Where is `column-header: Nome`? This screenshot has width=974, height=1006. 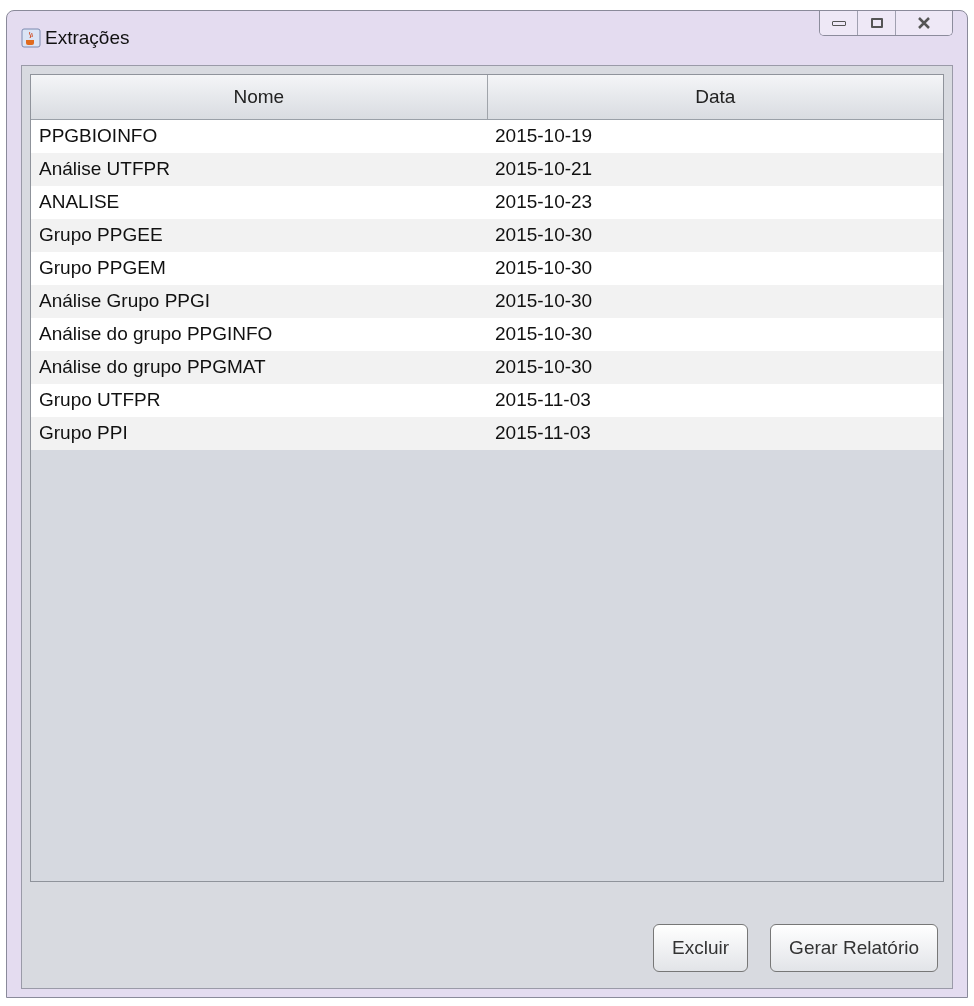 column-header: Nome is located at coordinates (259, 97).